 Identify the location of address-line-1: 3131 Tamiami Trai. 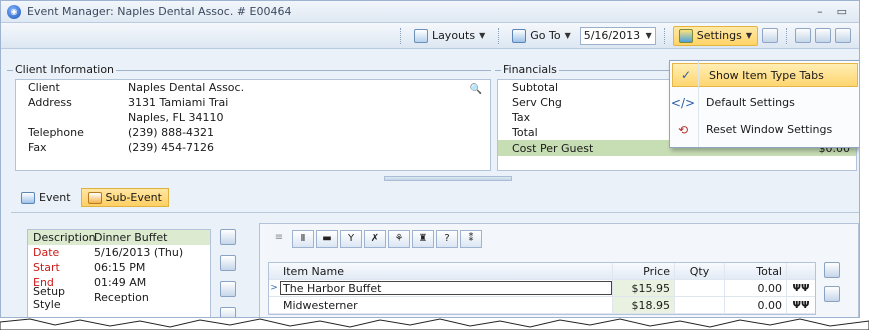
(178, 102).